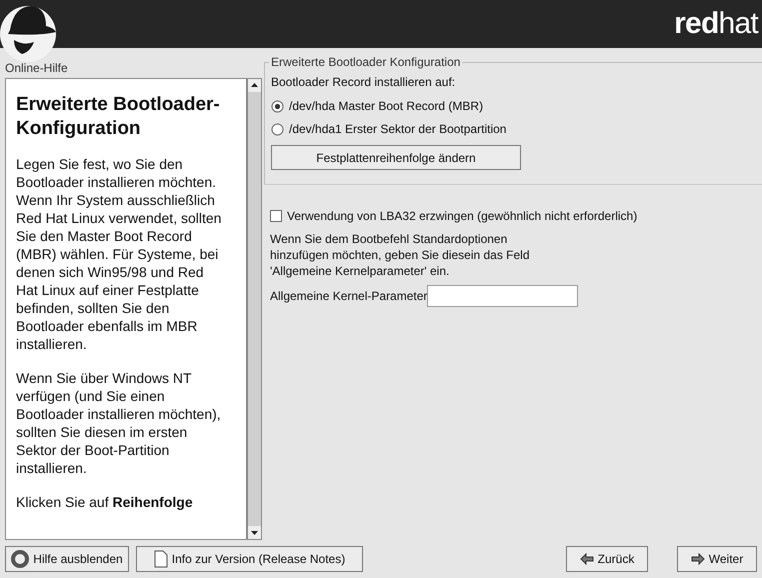 This screenshot has width=762, height=578. Describe the element at coordinates (349, 296) in the screenshot. I see `field-label: Allgemeine Kernel-Parameter` at that location.